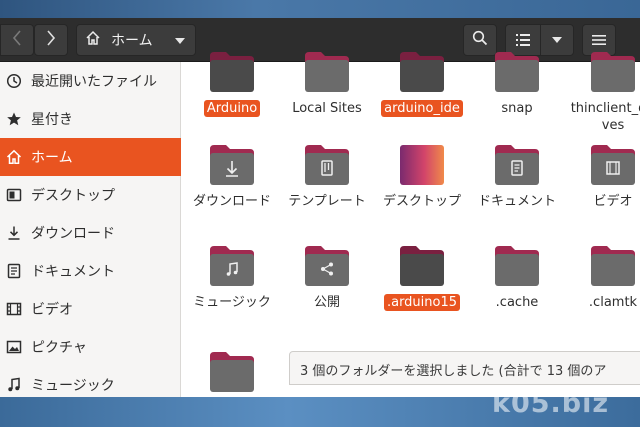 The height and width of the screenshot is (427, 640). What do you see at coordinates (613, 165) in the screenshot?
I see `video-folder-icon` at bounding box center [613, 165].